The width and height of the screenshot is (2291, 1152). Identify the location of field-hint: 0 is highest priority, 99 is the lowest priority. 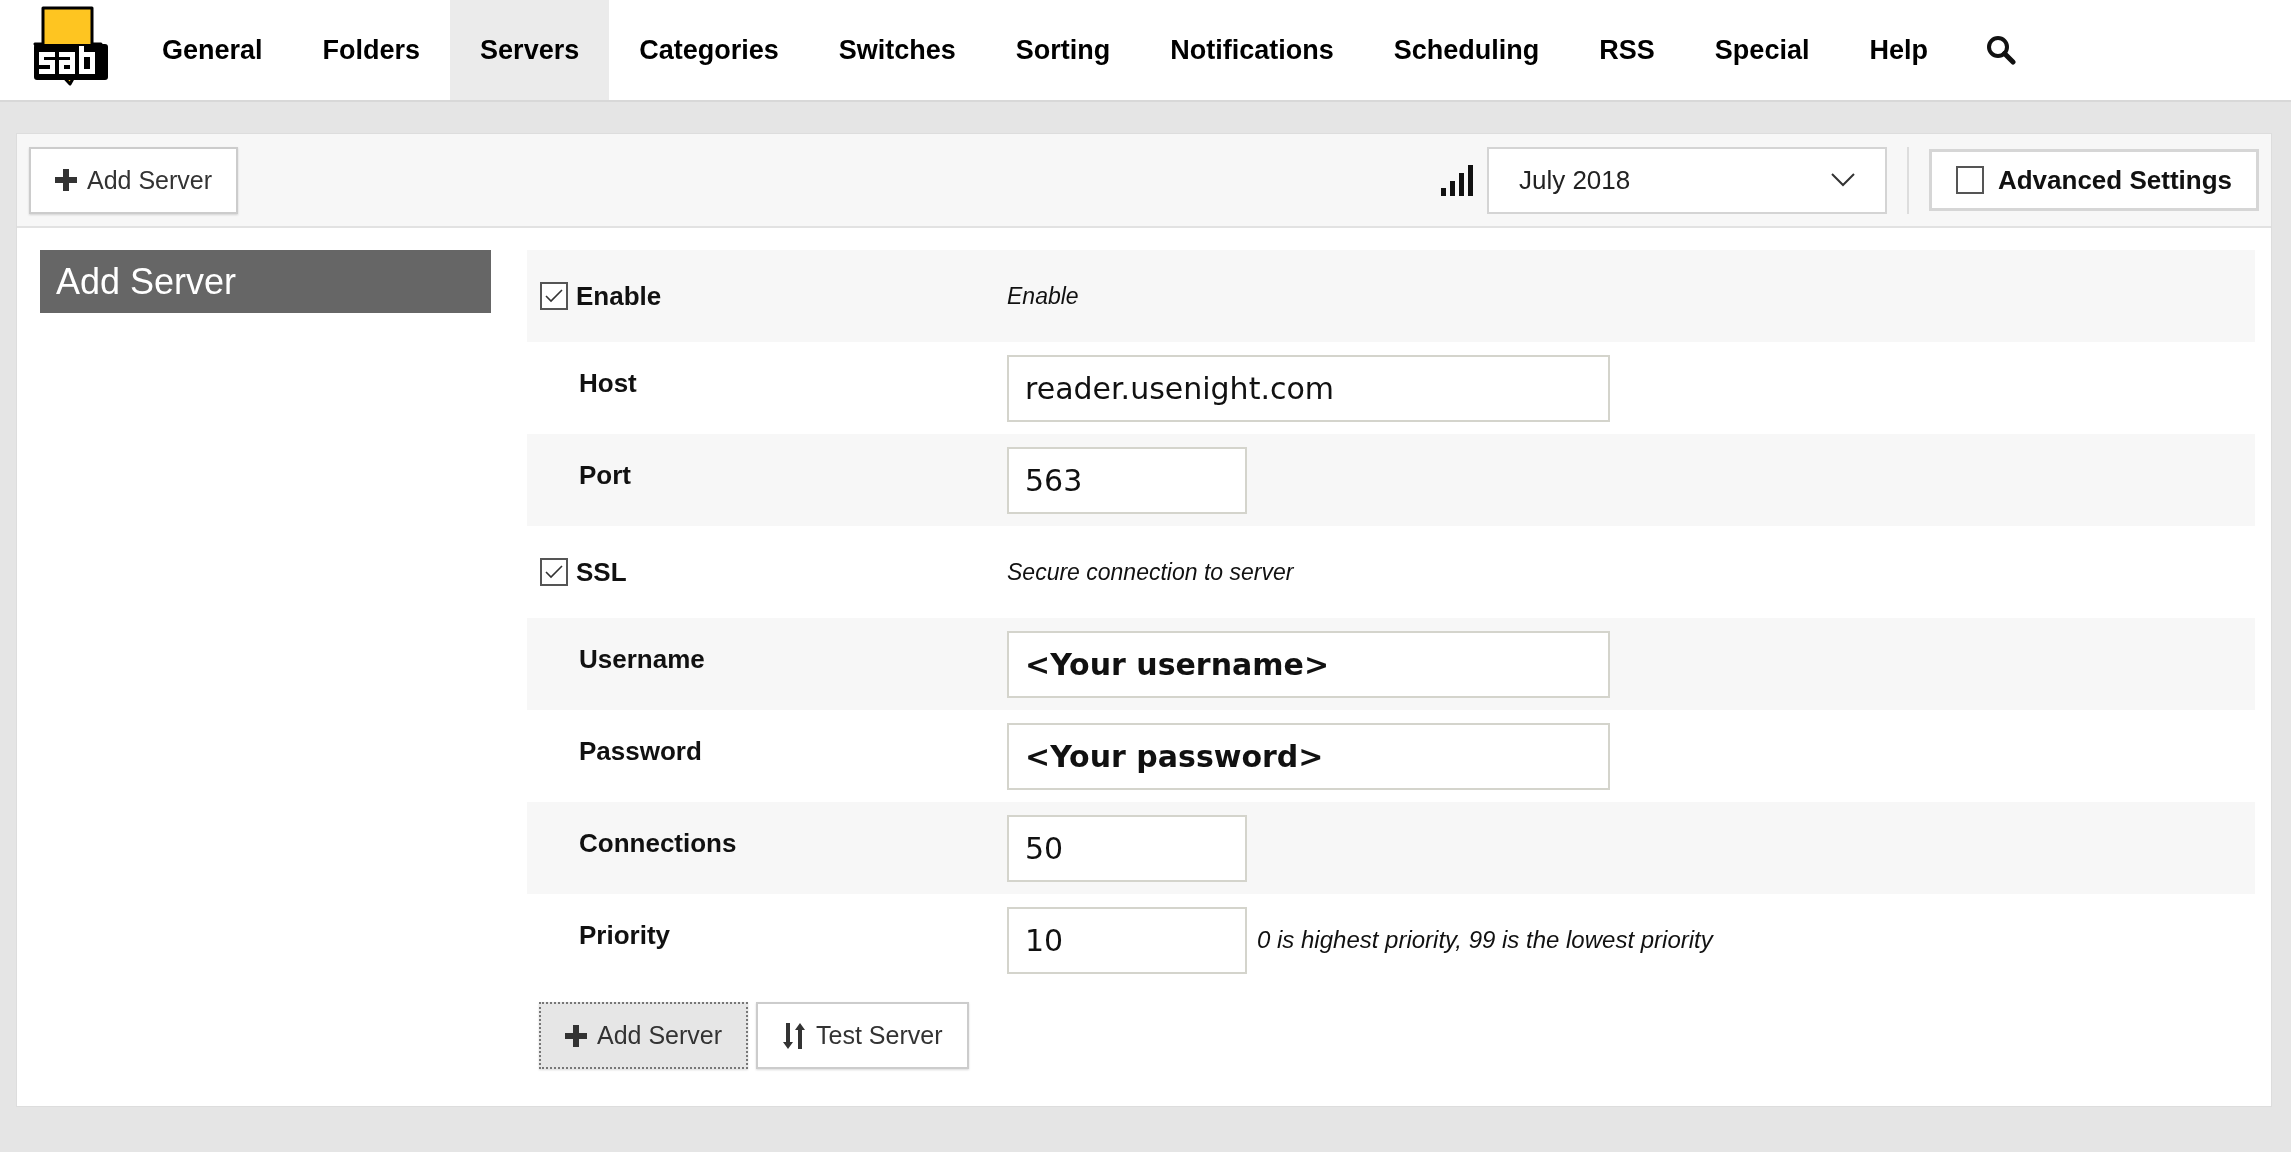
(1485, 940).